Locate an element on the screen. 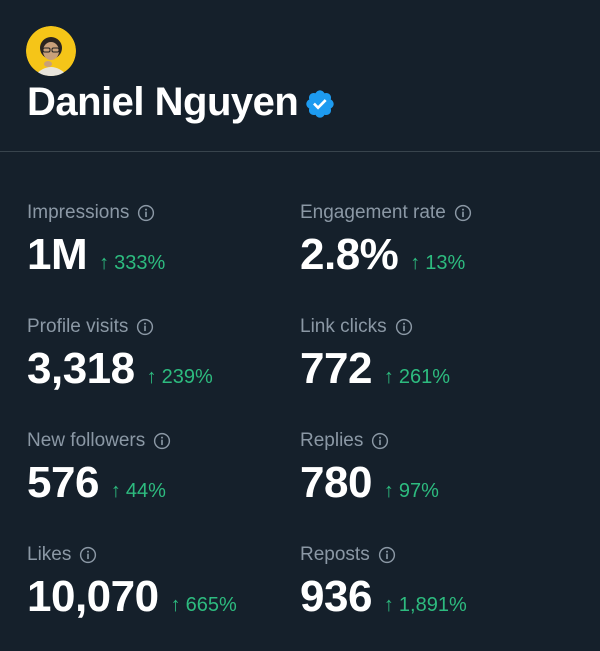 The height and width of the screenshot is (651, 600). metric-label: Likes is located at coordinates (49, 554).